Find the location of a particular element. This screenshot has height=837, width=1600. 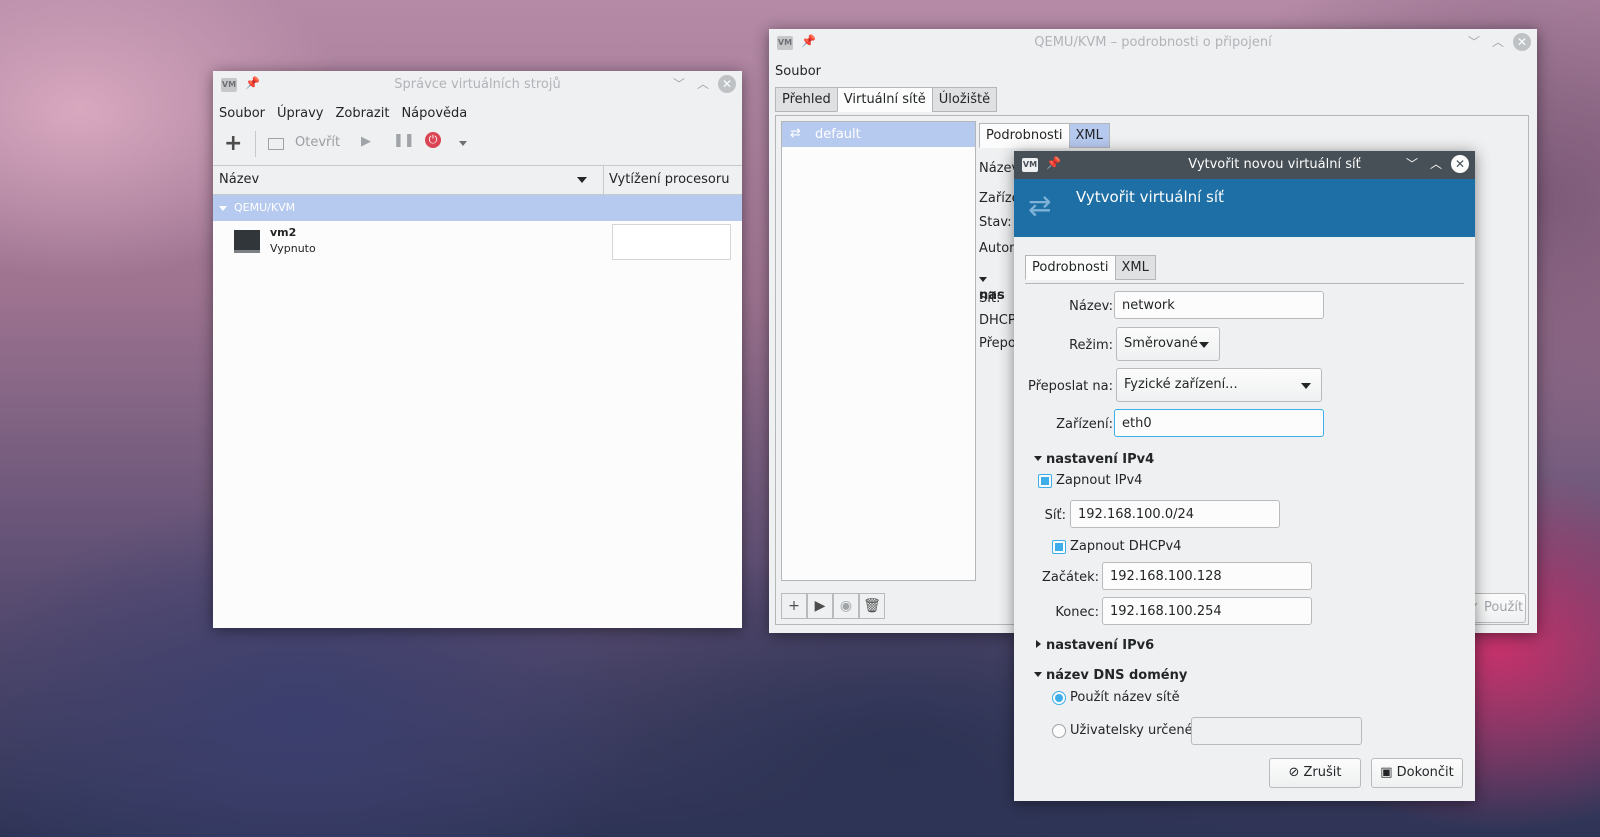

menu-napoveda: Nápověda is located at coordinates (434, 113).